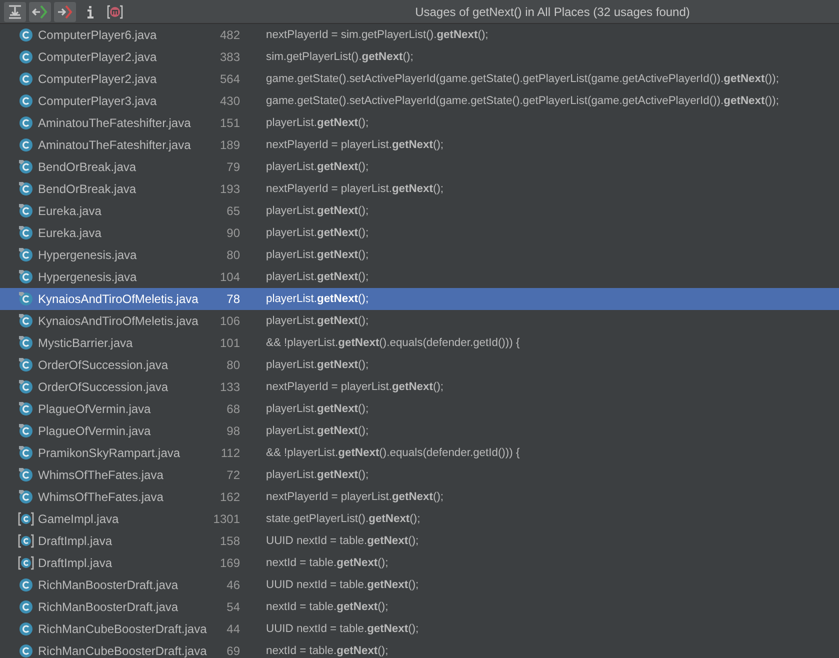 The image size is (839, 658). I want to click on file-name: DraftImpl.java, so click(76, 563).